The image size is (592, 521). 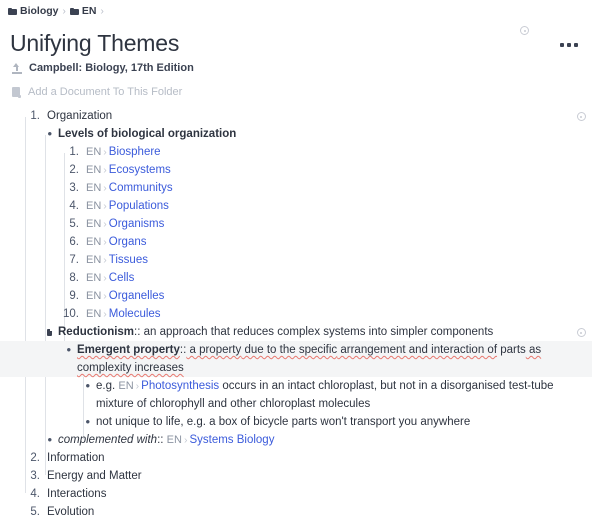 I want to click on note-link: Ecosystems, so click(x=140, y=170).